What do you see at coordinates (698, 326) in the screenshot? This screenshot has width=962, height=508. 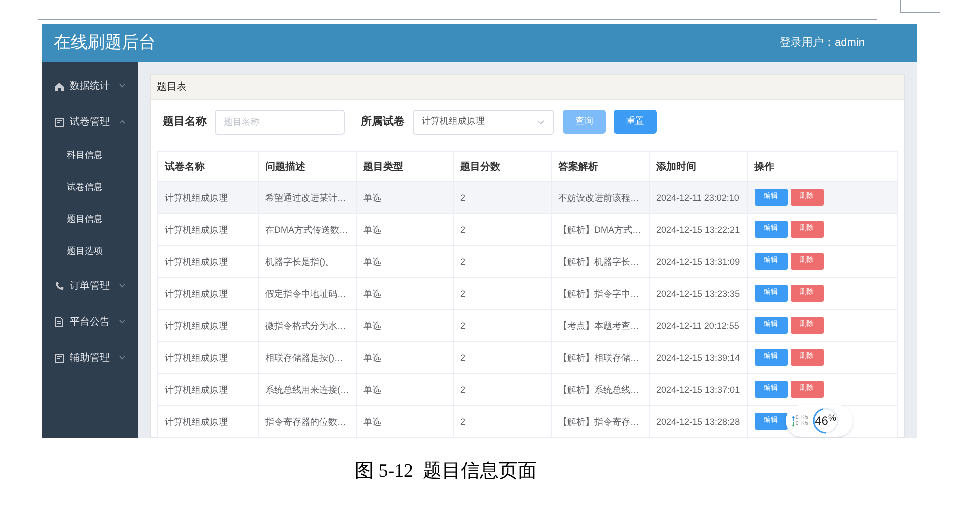 I see `table-cell: 2024-12-11 20:12:55` at bounding box center [698, 326].